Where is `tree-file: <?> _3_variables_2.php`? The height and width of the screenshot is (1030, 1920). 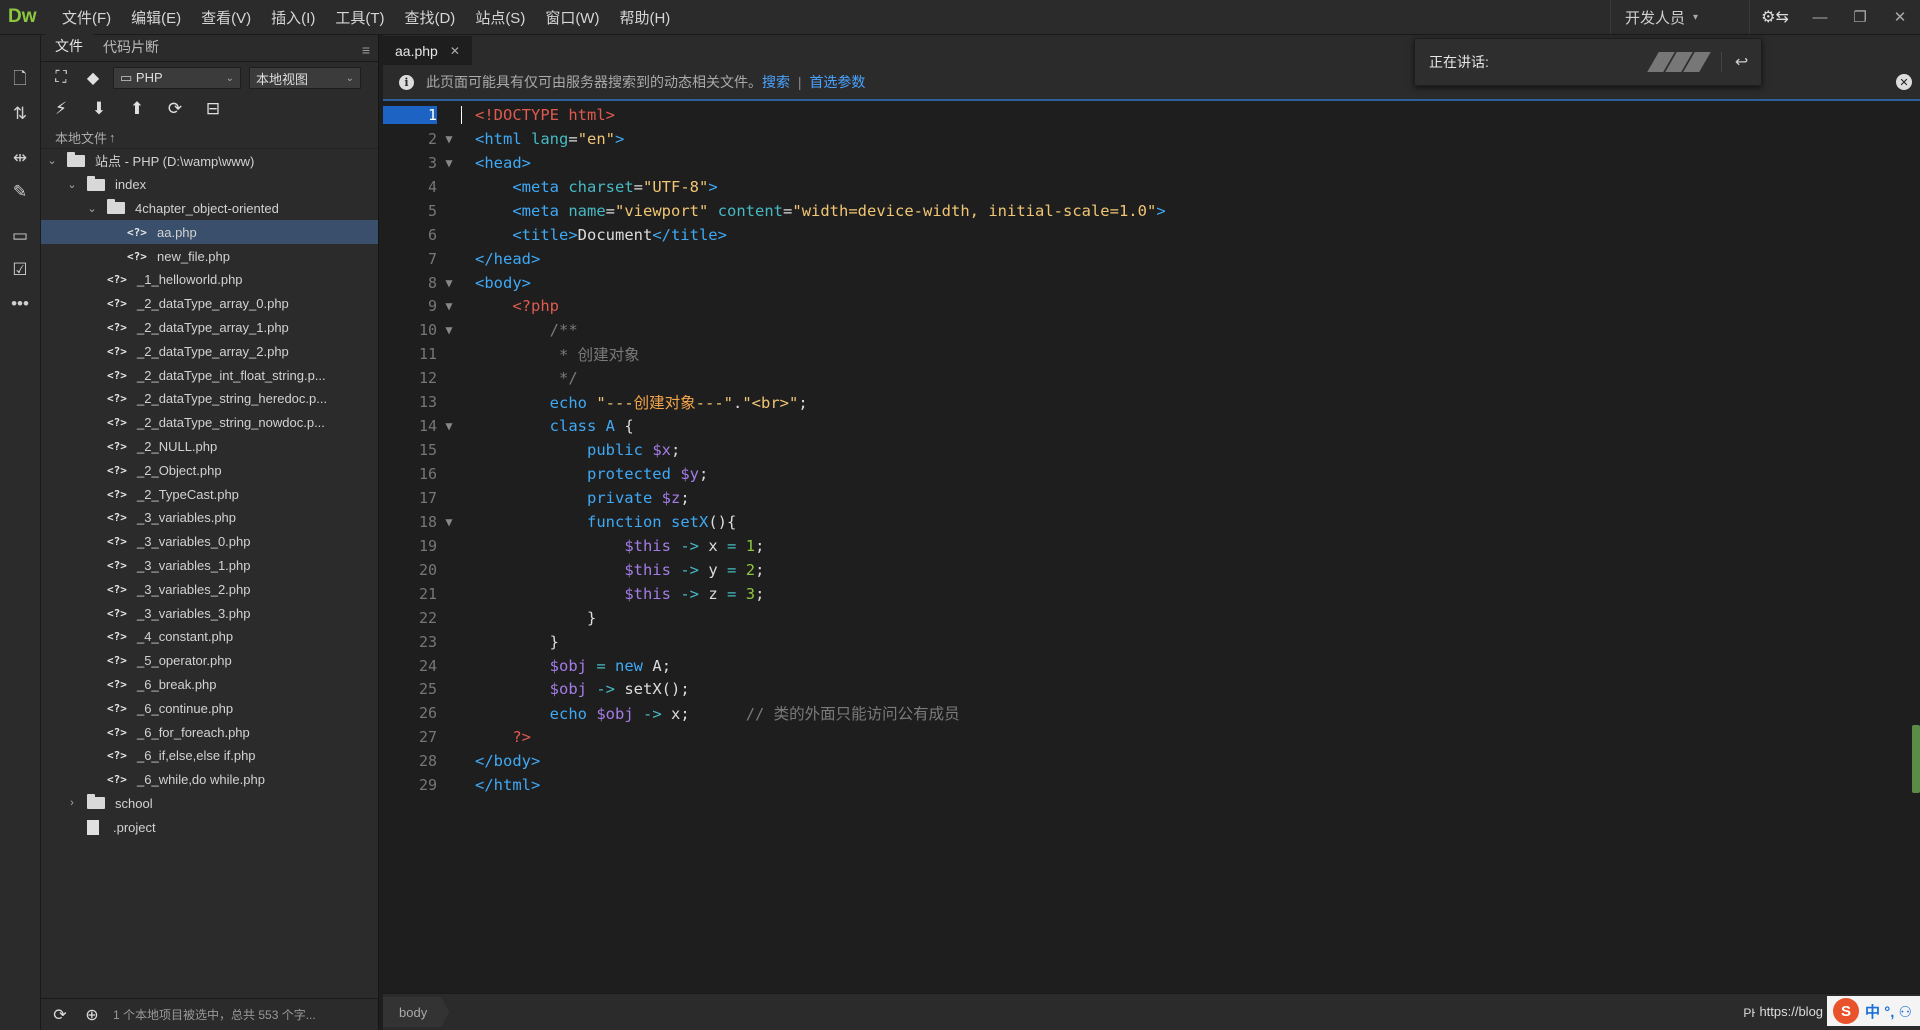
tree-file: <?> _3_variables_2.php is located at coordinates (209, 589).